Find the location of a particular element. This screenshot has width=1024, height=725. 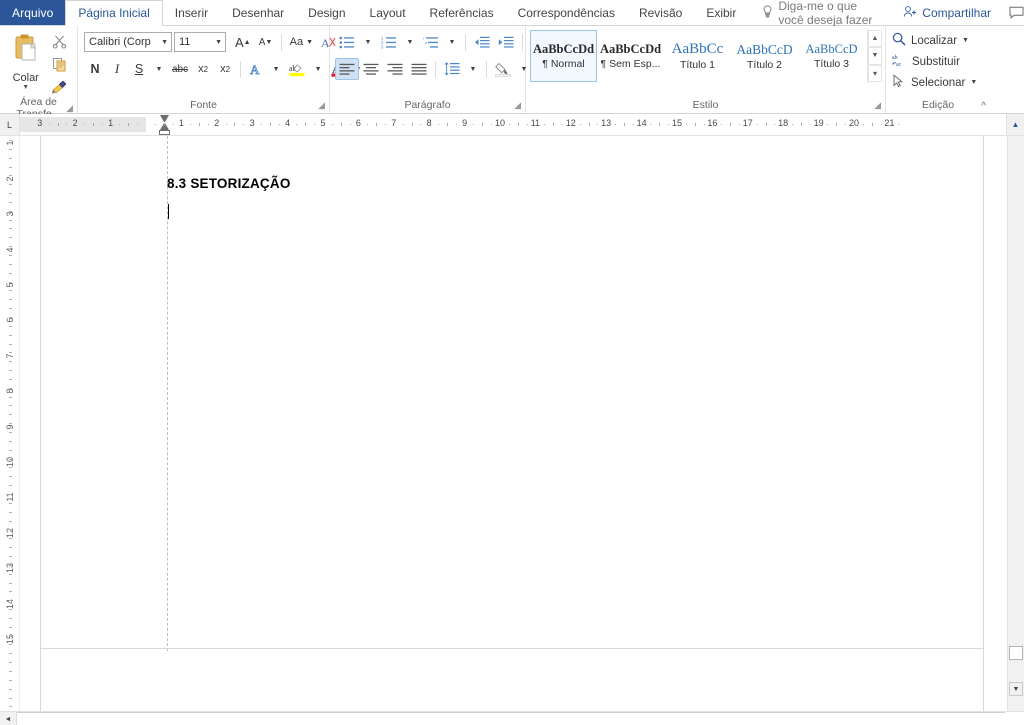

find-caret-icon: ▼ is located at coordinates (965, 40).